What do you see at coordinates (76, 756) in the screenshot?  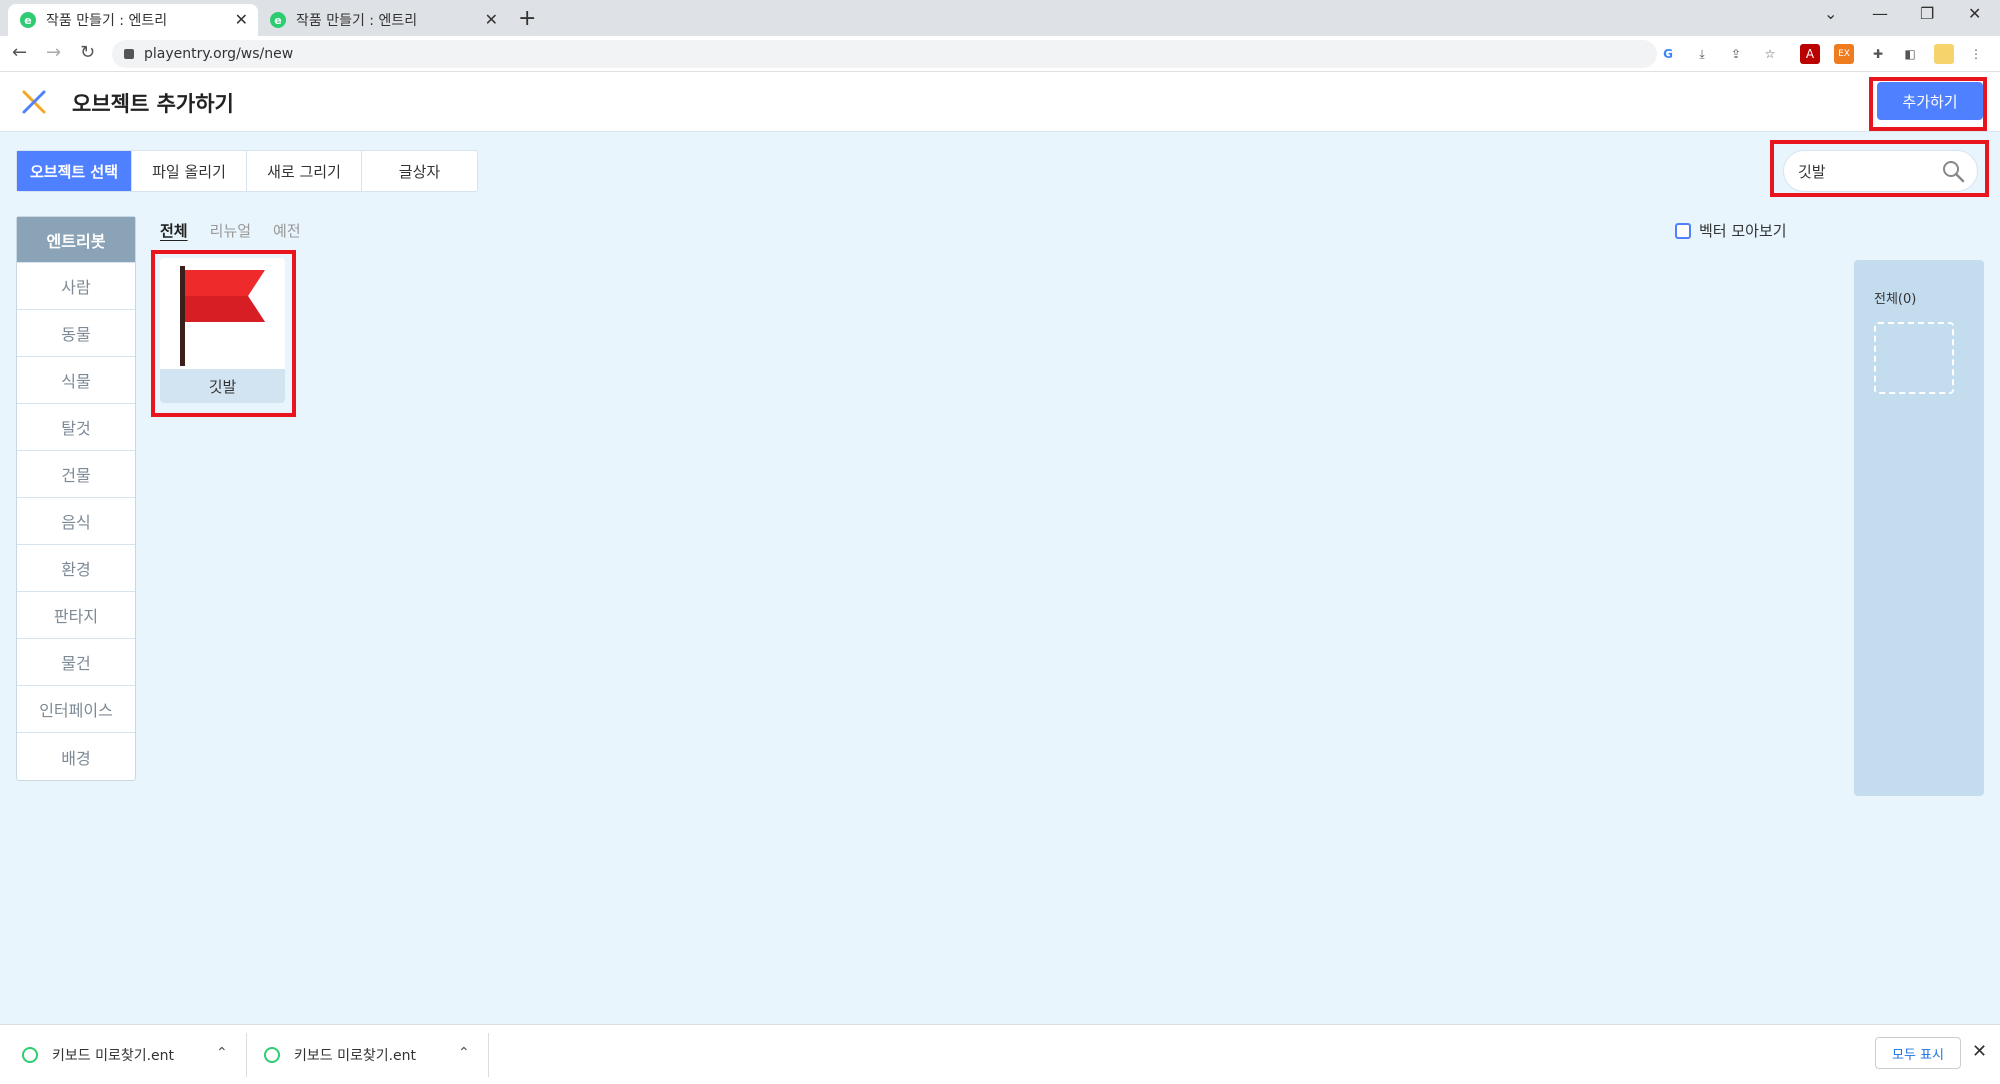 I see `category-background: 배경` at bounding box center [76, 756].